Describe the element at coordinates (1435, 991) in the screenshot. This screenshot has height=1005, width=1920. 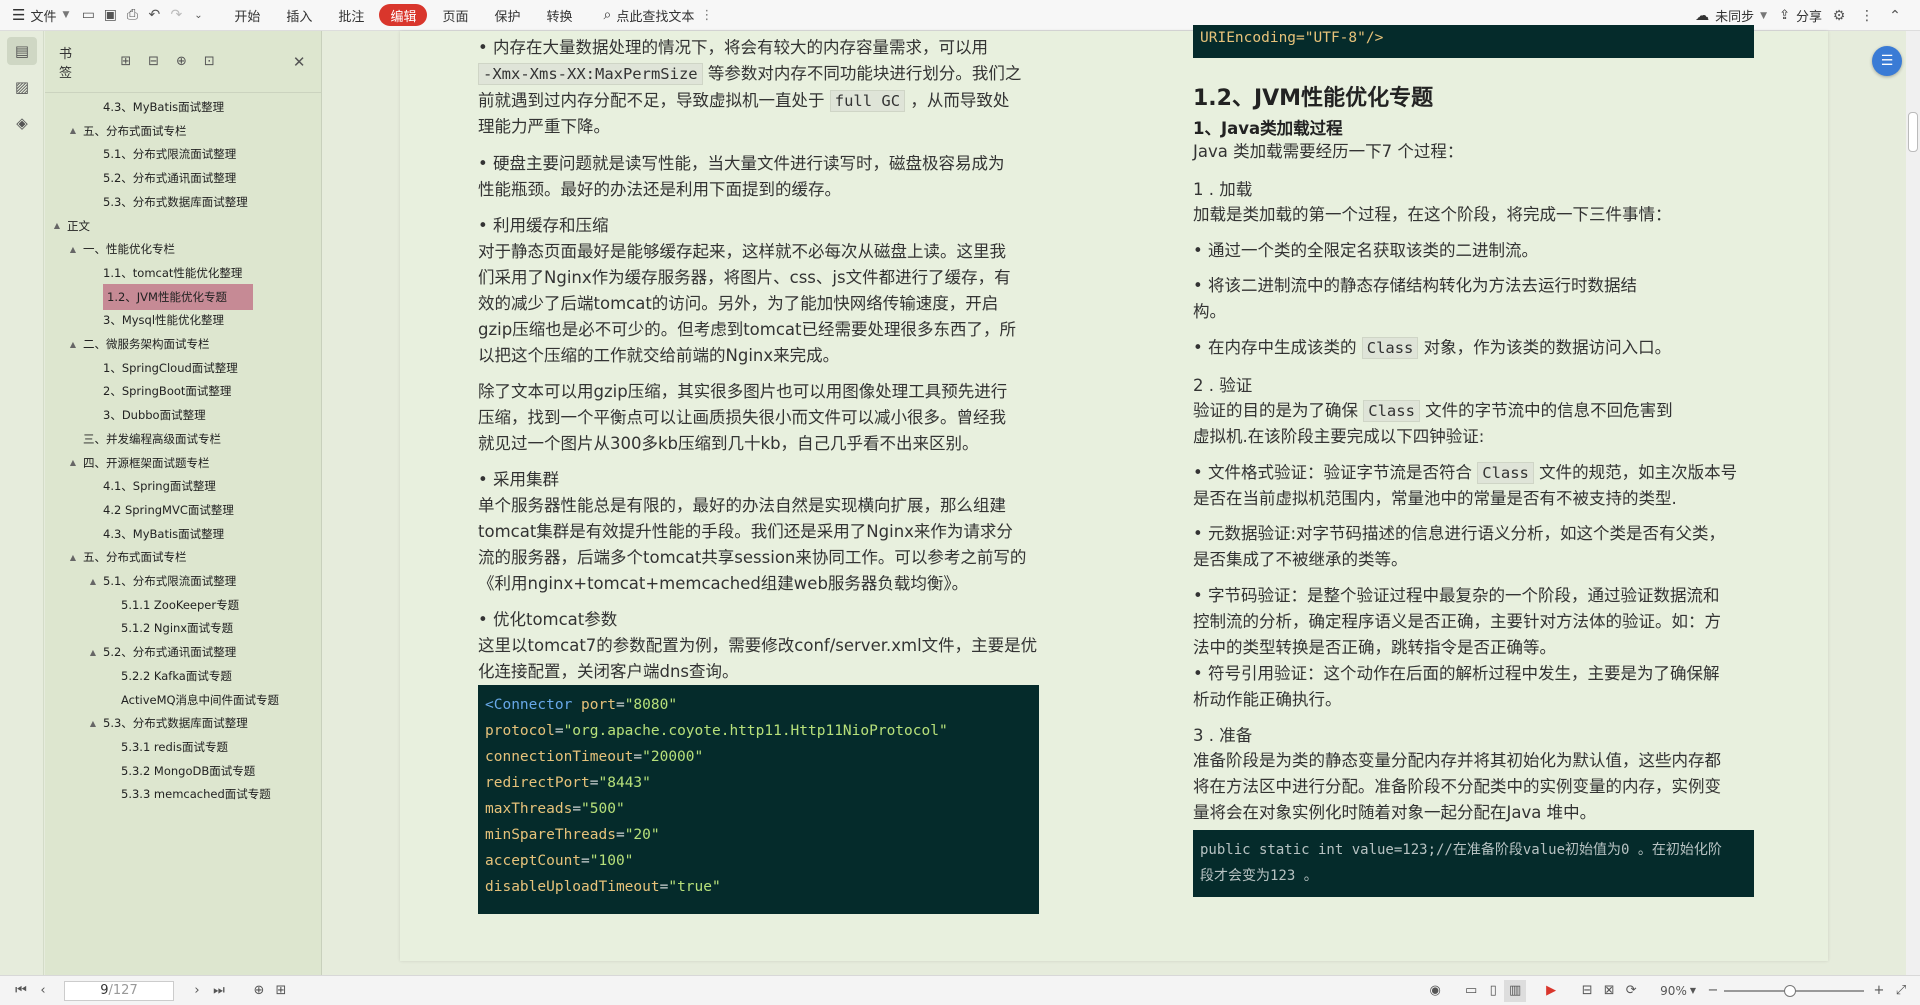
I see `eye-protection-icon: ◉` at that location.